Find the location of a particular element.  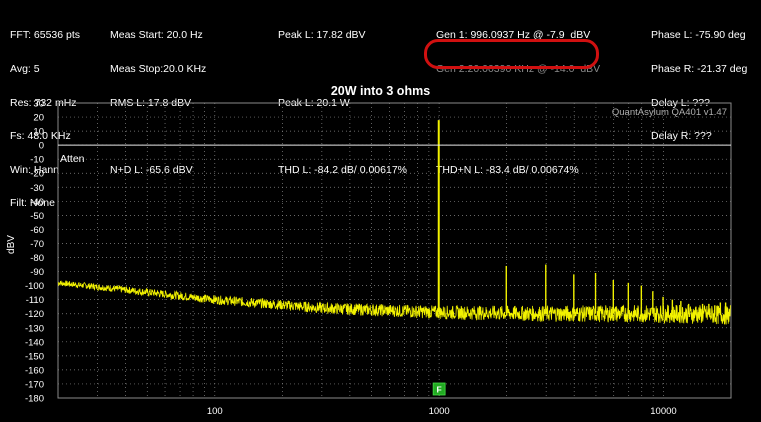

y-tick-label: -160 is located at coordinates (34, 370).